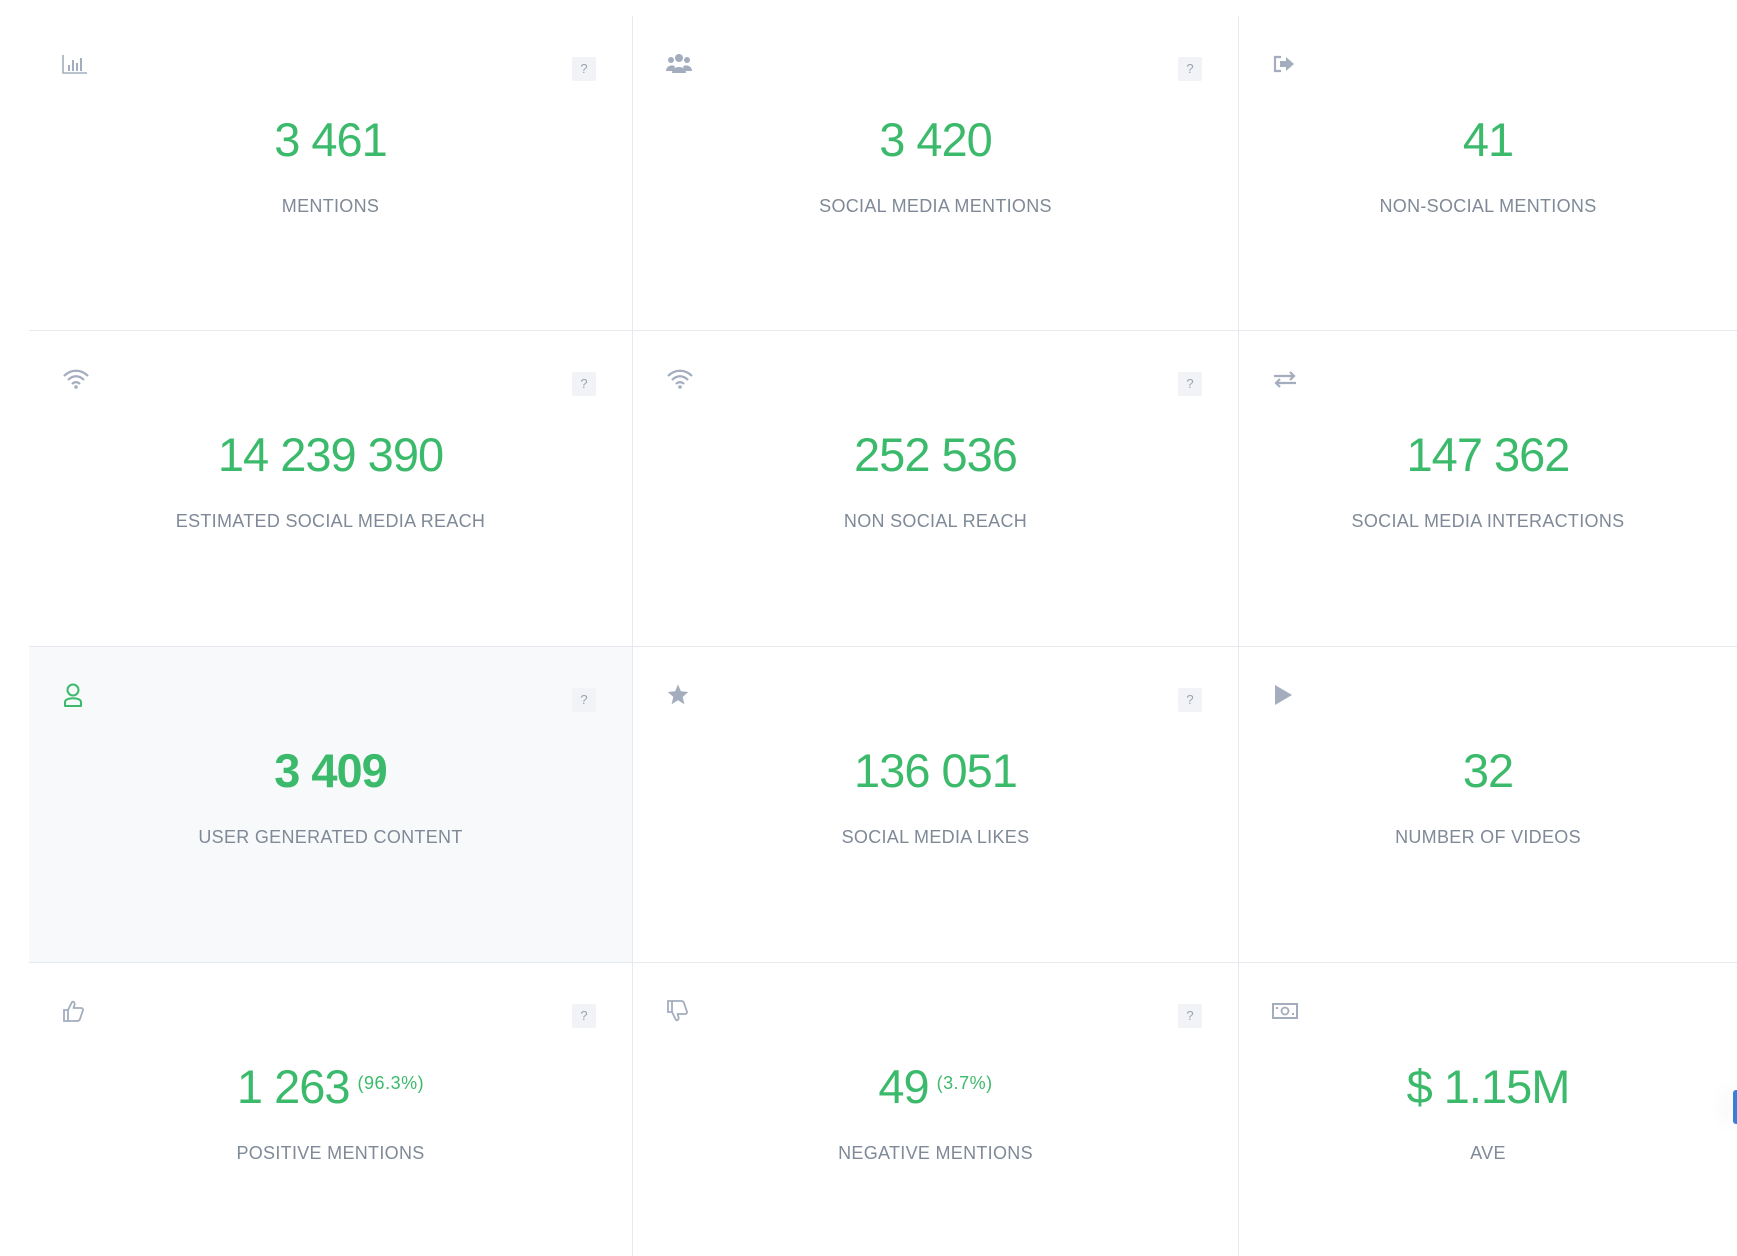 Image resolution: width=1737 pixels, height=1256 pixels. Describe the element at coordinates (1488, 805) in the screenshot. I see `tile-number-of-videos: ? 32 NUMBER OF VIDEOS` at that location.